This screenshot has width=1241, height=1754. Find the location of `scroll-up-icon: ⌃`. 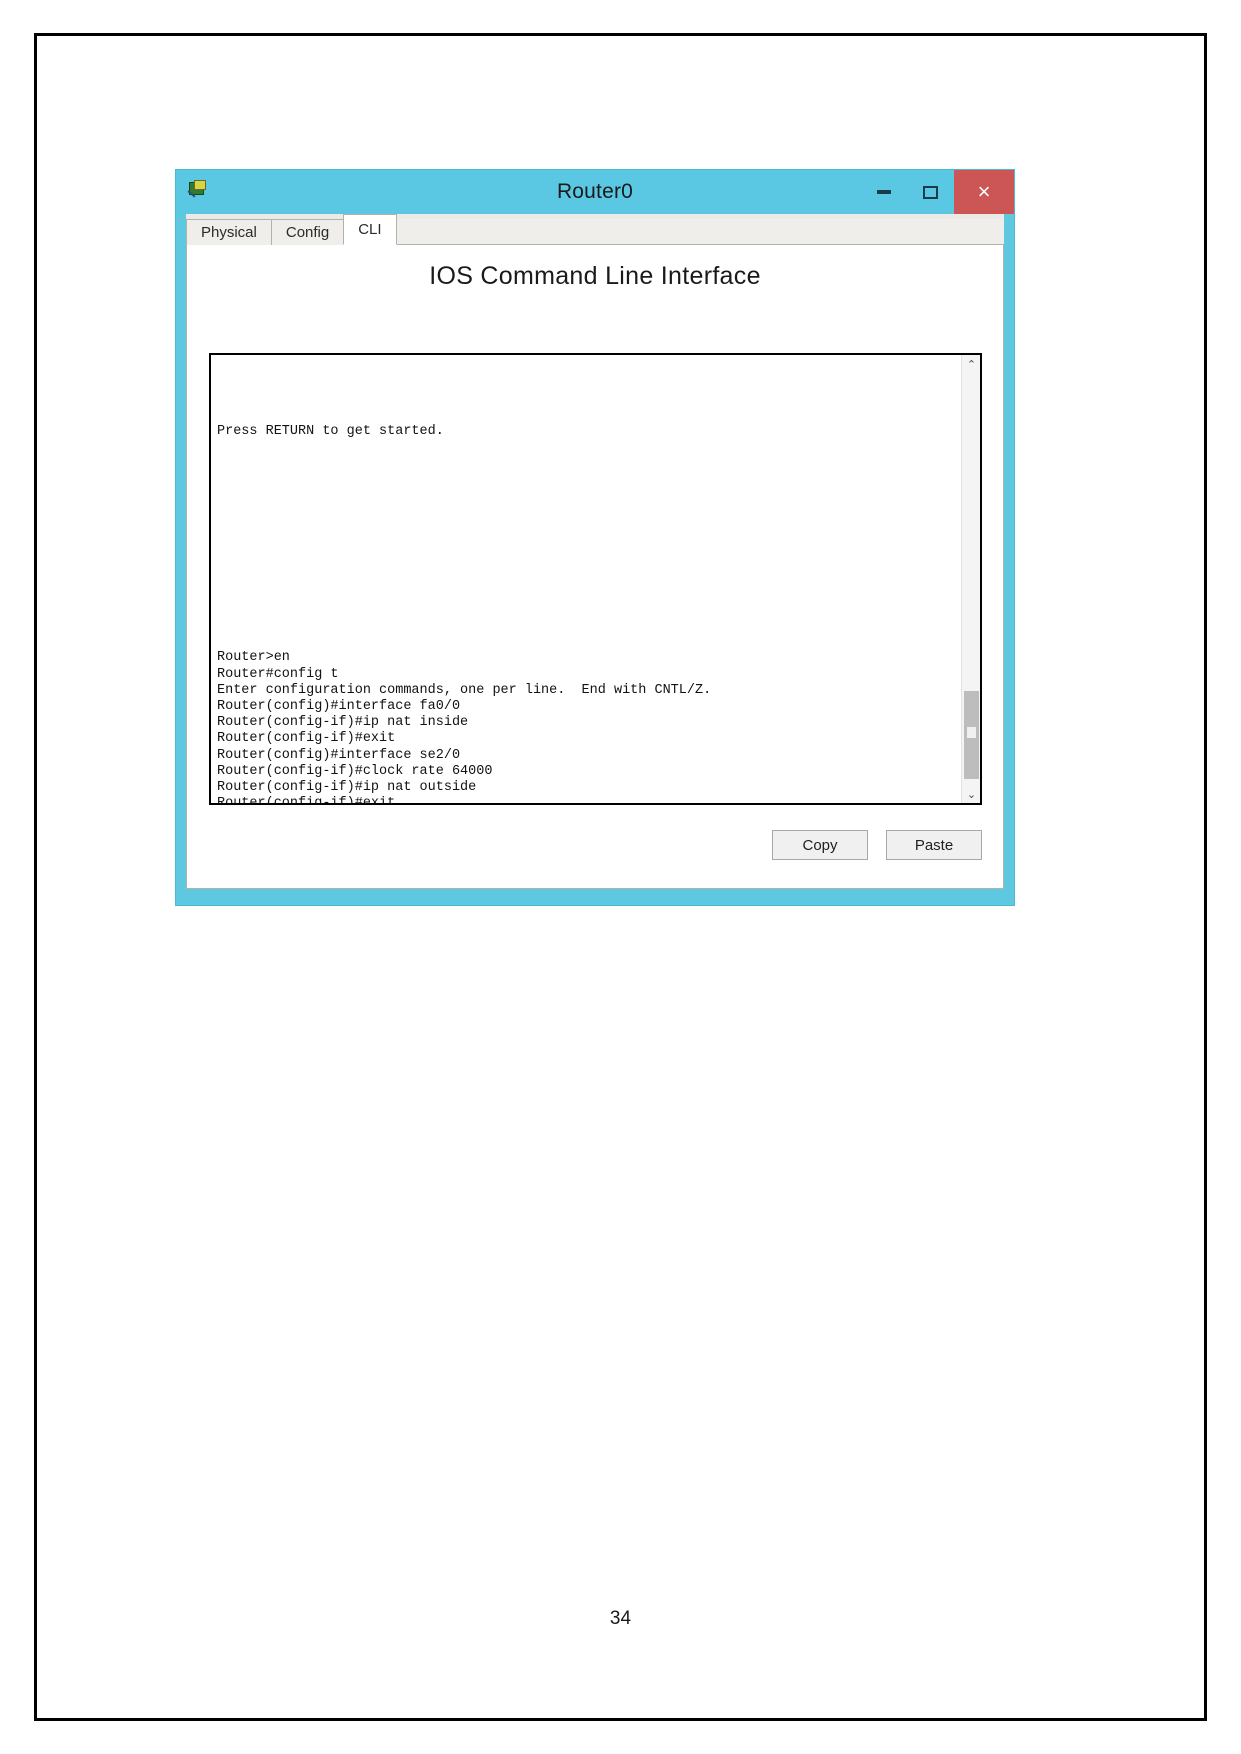

scroll-up-icon: ⌃ is located at coordinates (971, 364).